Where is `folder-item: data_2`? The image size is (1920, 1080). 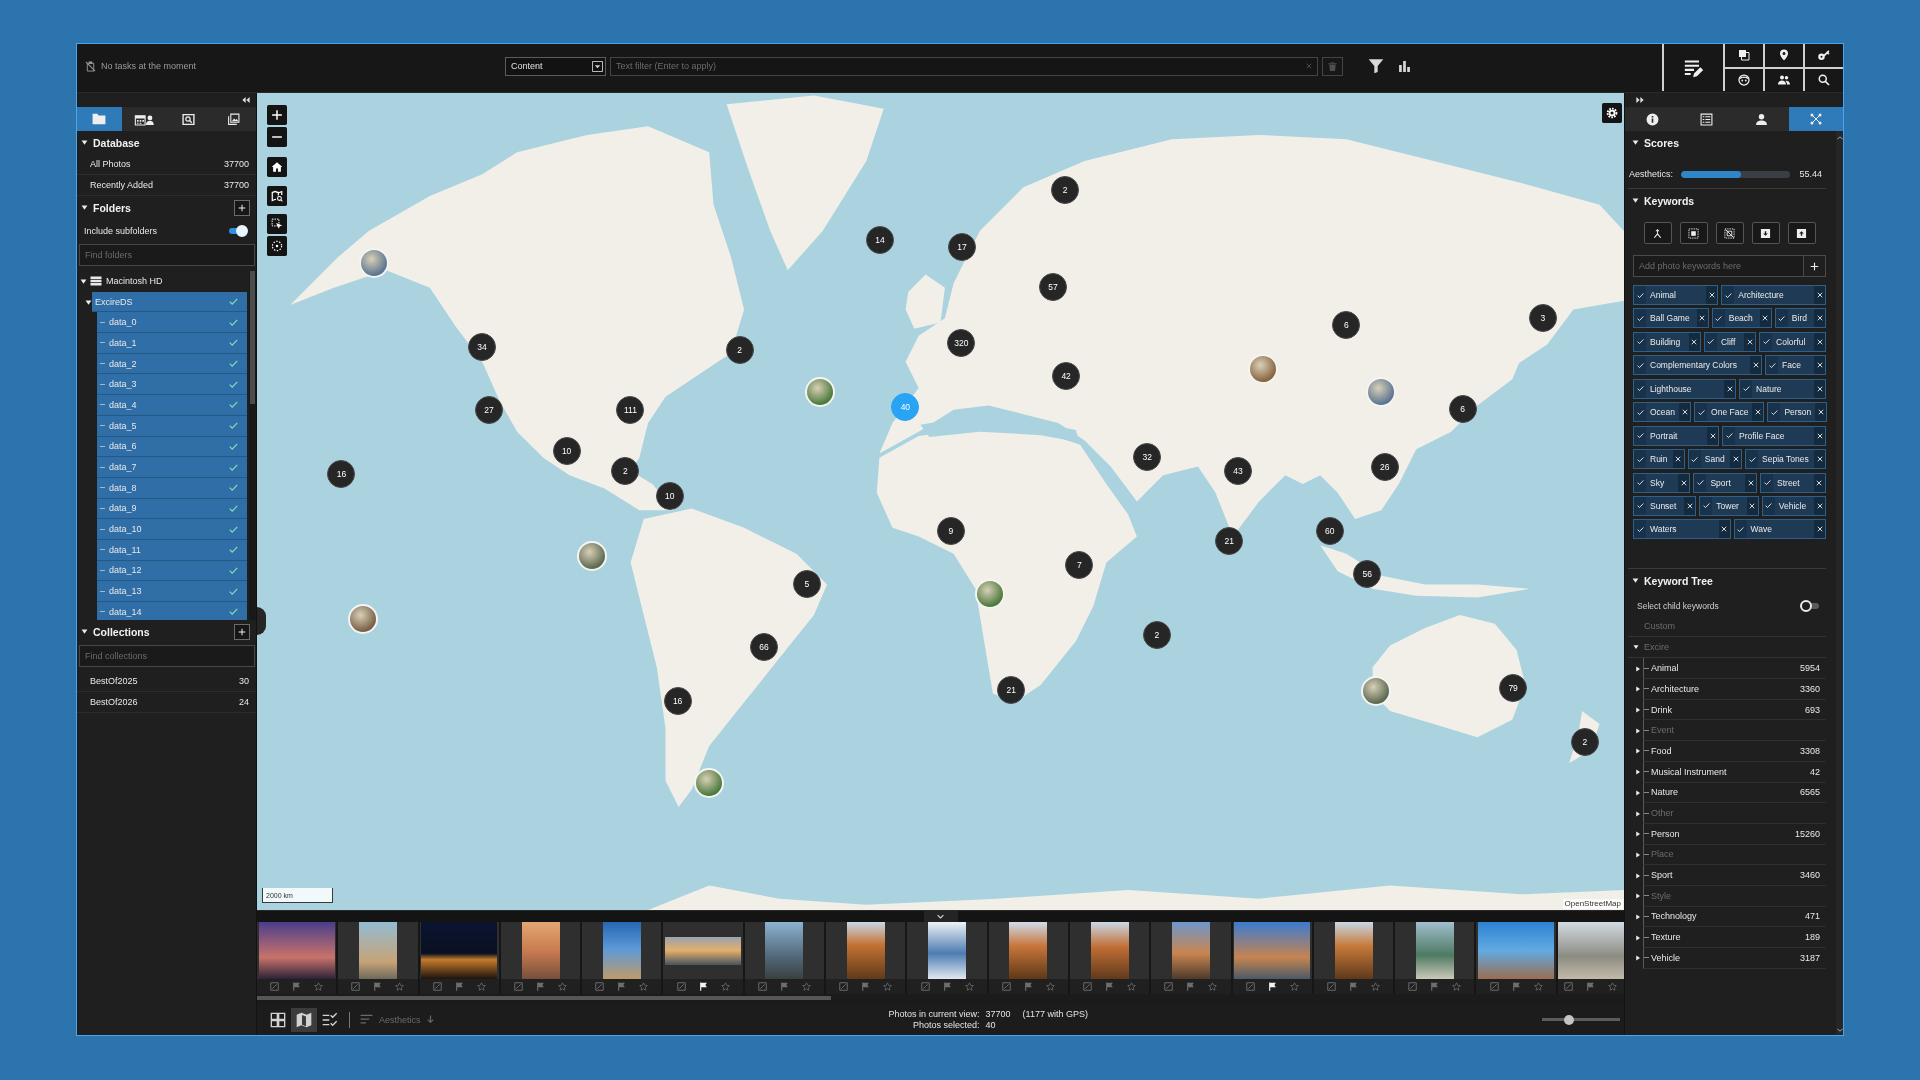 folder-item: data_2 is located at coordinates (172, 364).